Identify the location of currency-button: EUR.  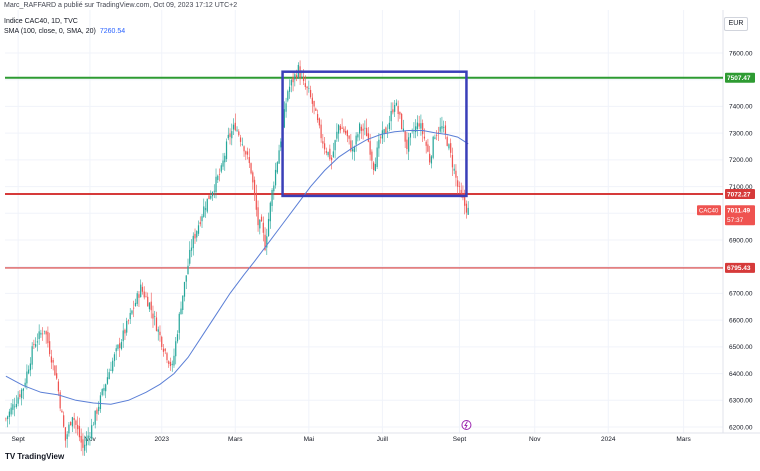
(736, 24).